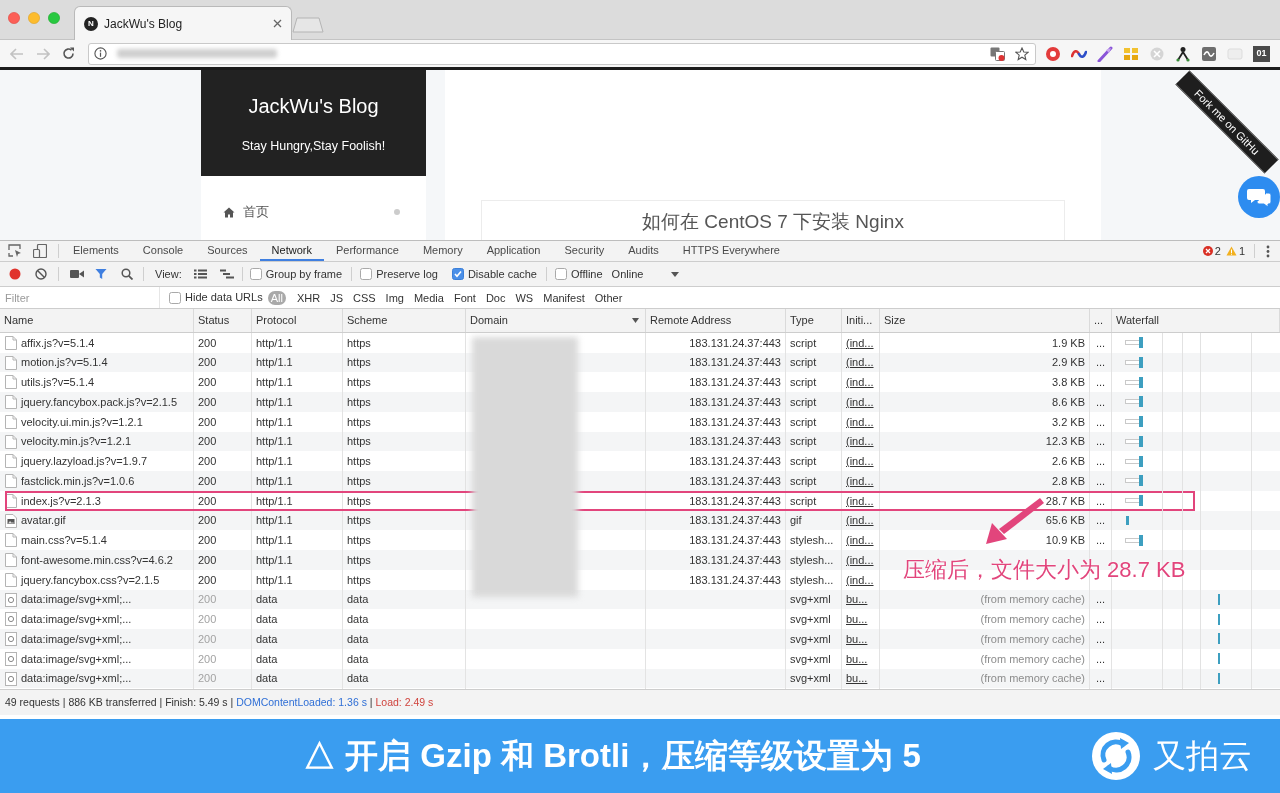  What do you see at coordinates (99, 402) in the screenshot?
I see `request-name: jquery.fancybox.pack.js?v=2.1.5` at bounding box center [99, 402].